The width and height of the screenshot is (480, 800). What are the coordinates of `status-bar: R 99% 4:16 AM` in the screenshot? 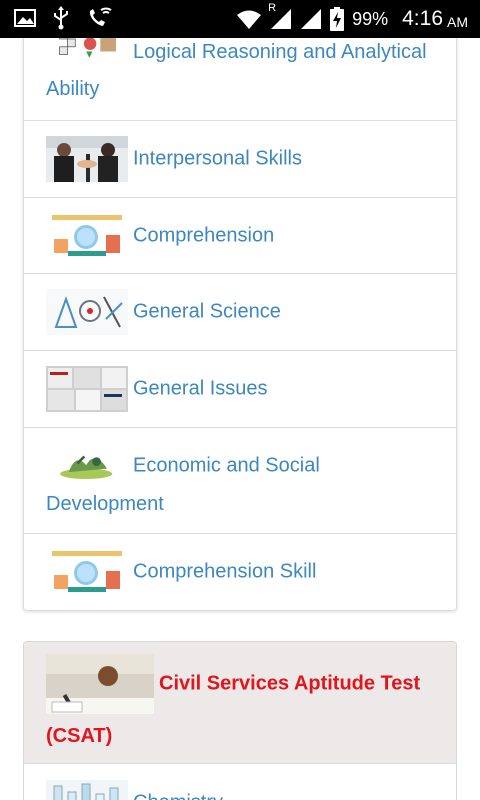 It's located at (240, 19).